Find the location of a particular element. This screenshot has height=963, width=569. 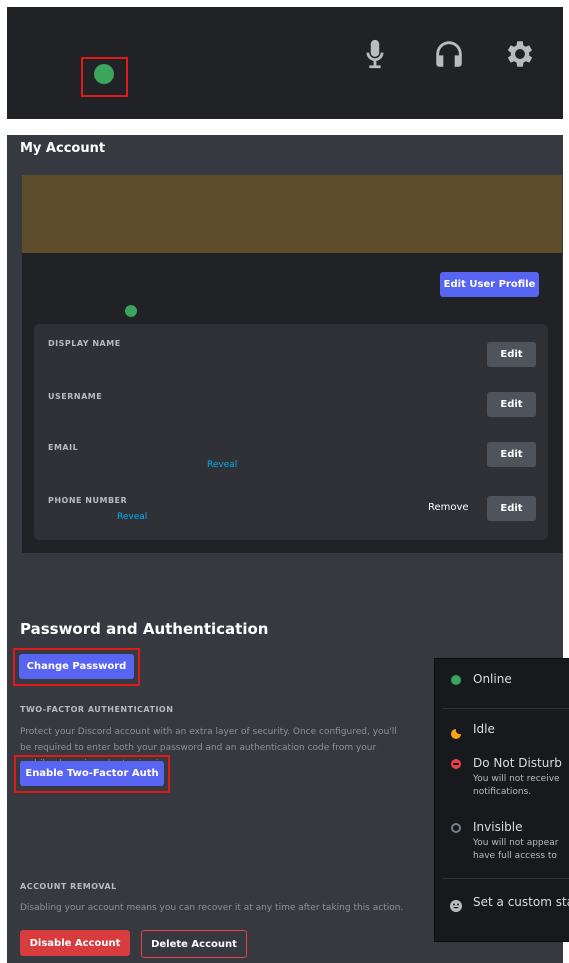

microphone-icon is located at coordinates (375, 54).